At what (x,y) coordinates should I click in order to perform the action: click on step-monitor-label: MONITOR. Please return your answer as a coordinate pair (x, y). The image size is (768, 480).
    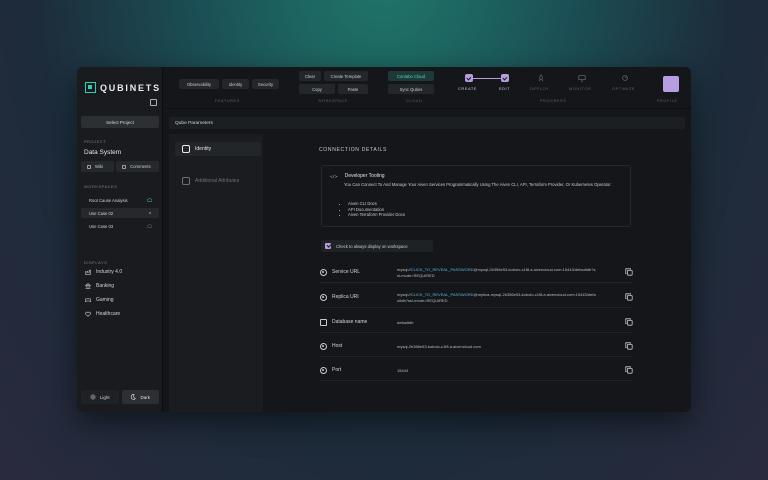
    Looking at the image, I should click on (580, 88).